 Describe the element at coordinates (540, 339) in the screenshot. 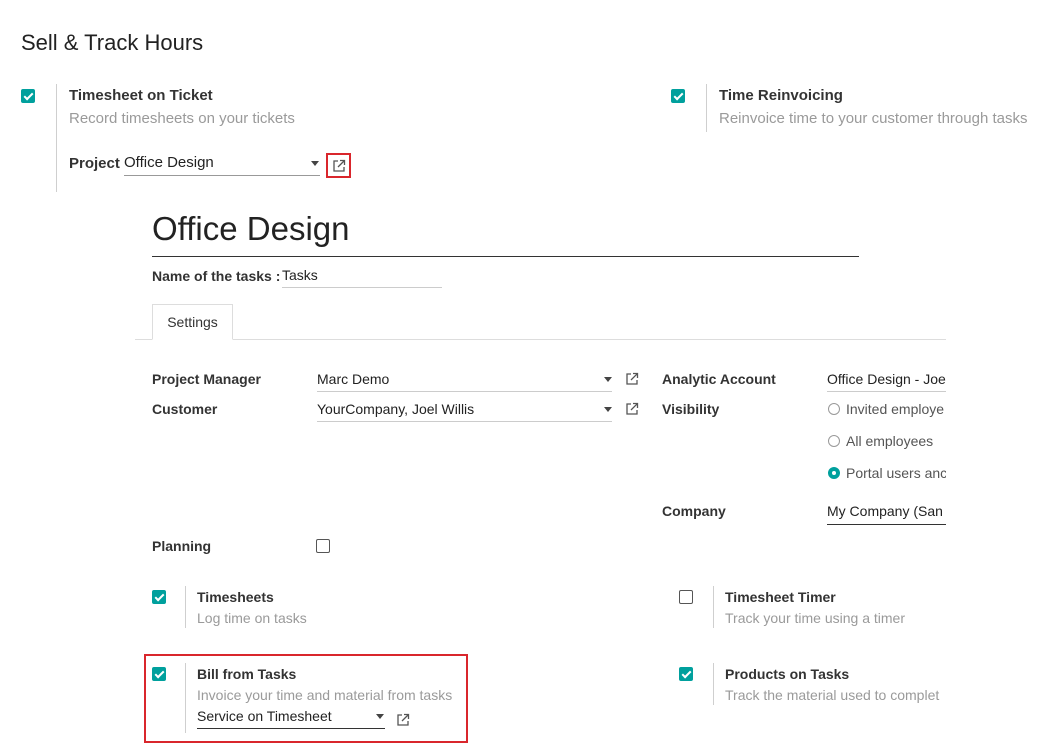

I see `tabs-bottom-line` at that location.